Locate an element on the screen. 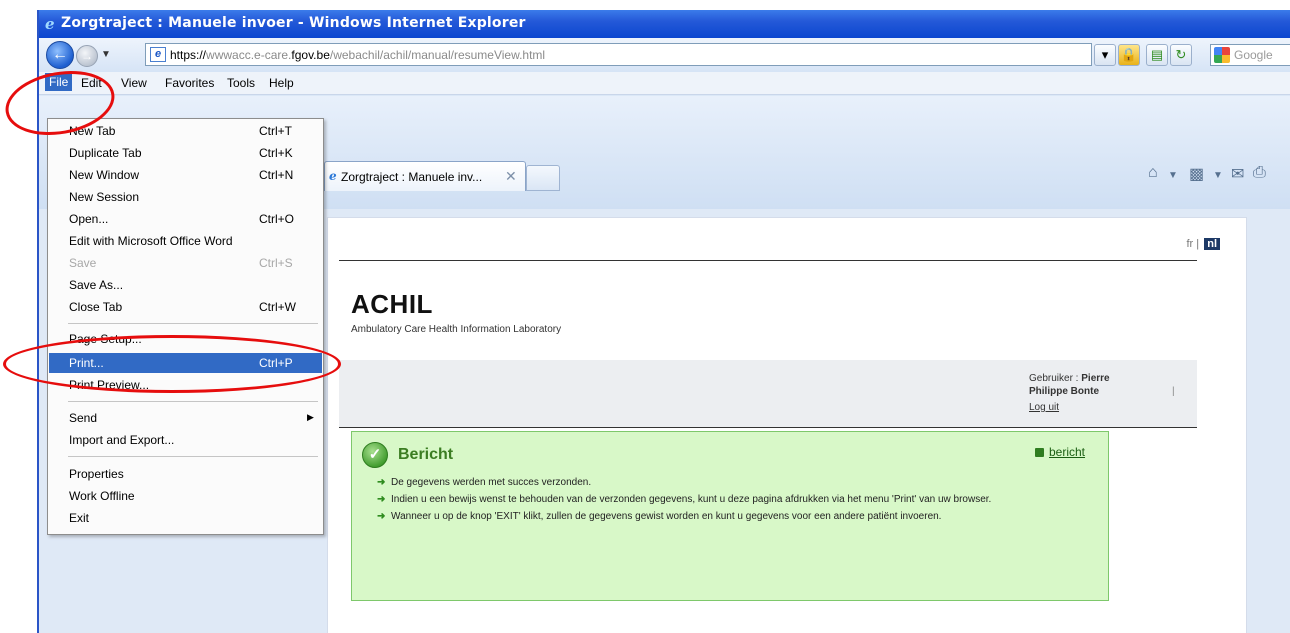  checkmark-icon: ✓ is located at coordinates (375, 455).